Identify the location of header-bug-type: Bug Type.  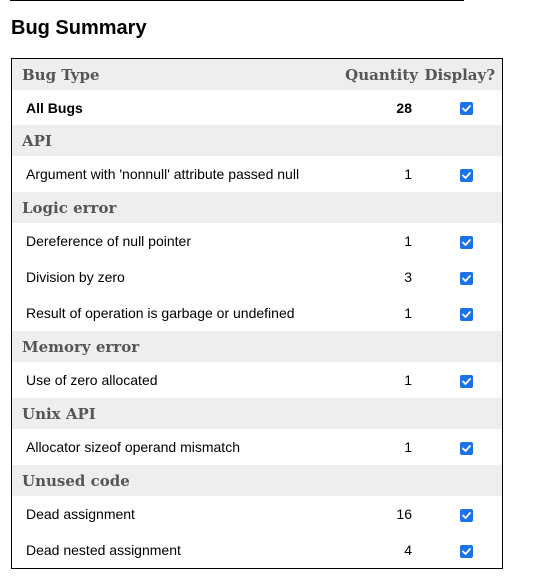
(171, 74).